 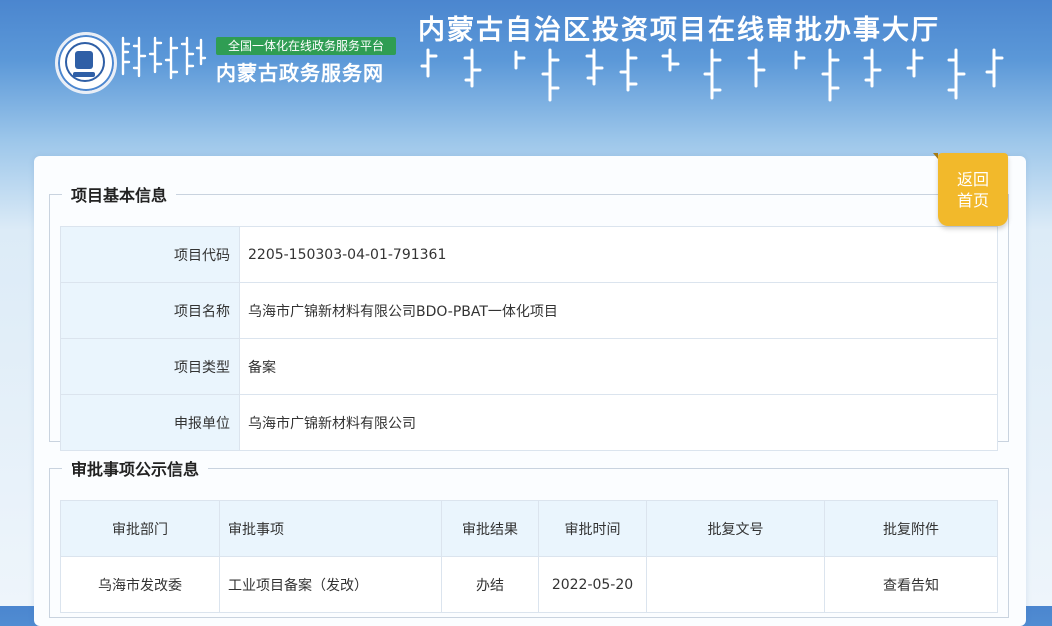 I want to click on col-header-date: 审批时间, so click(x=592, y=528).